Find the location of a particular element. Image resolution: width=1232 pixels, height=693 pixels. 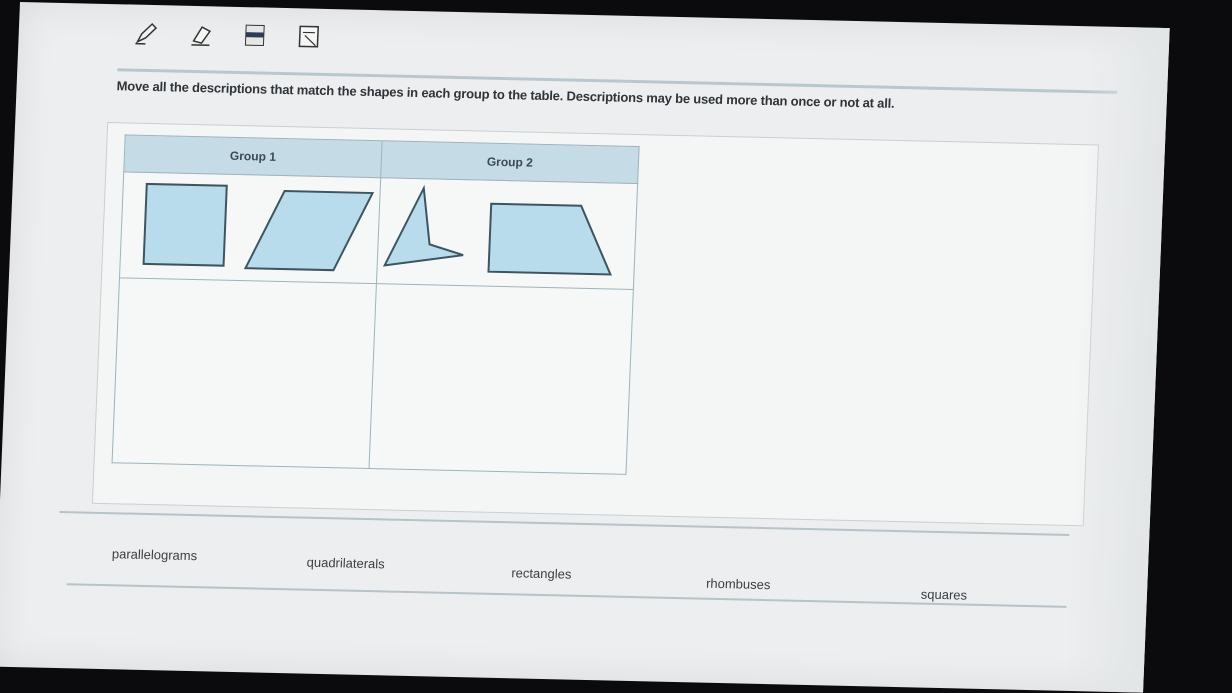

description-rhombuses: rhombuses is located at coordinates (738, 584).